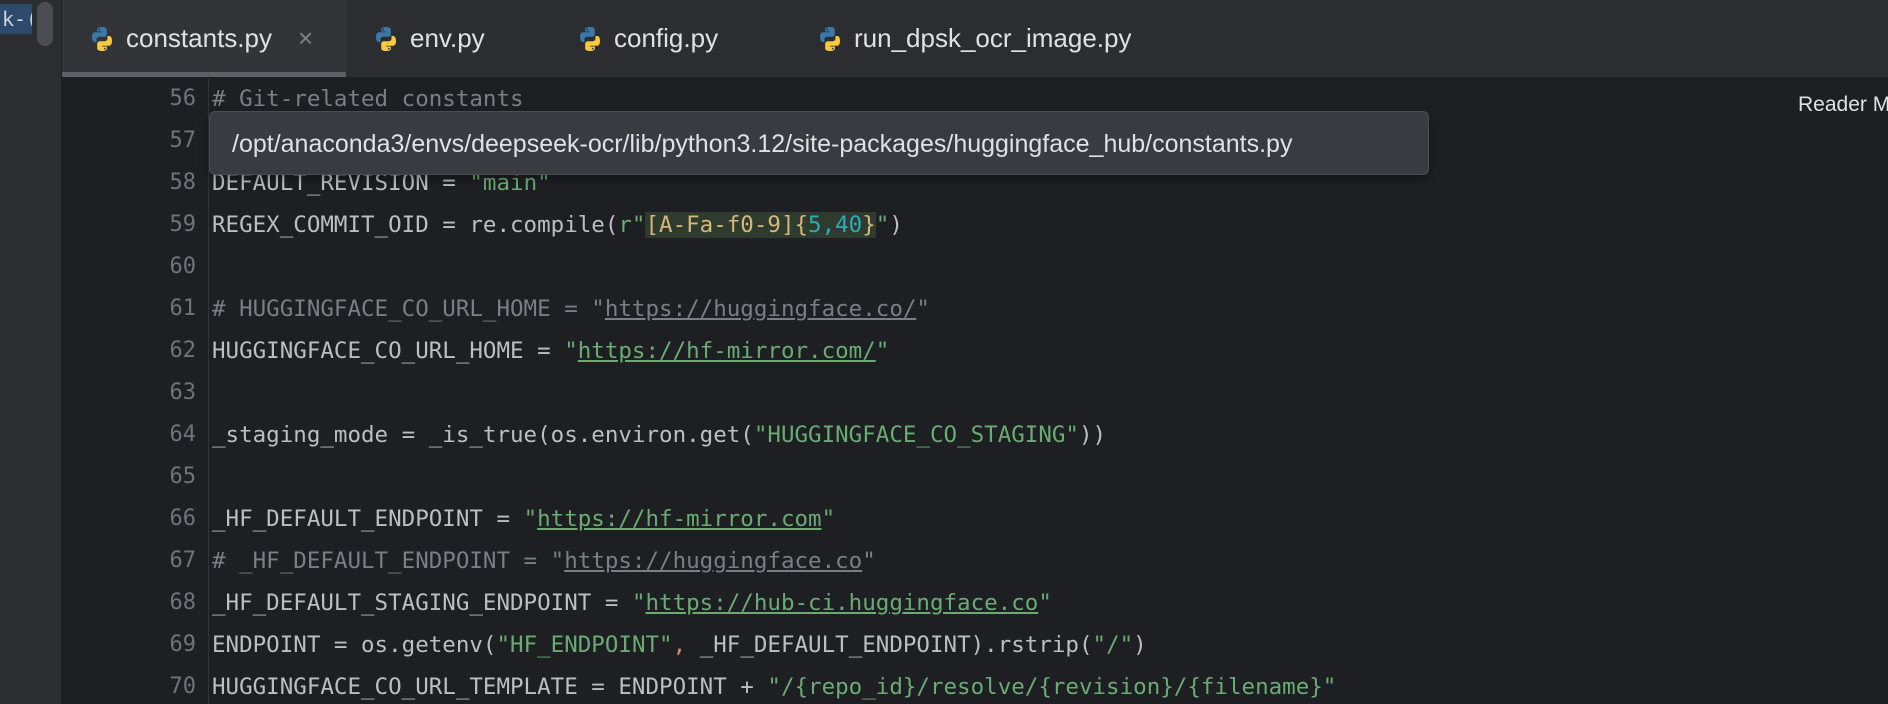  I want to click on code-text: _HF_DEFAULT_STAGING_ENDPOINT =, so click(422, 603).